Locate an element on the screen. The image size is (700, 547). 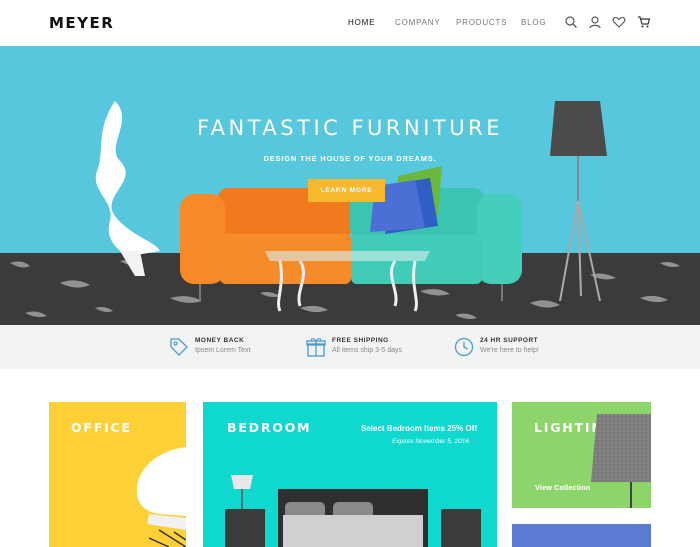
feature-title: MONEY BACK is located at coordinates (220, 340).